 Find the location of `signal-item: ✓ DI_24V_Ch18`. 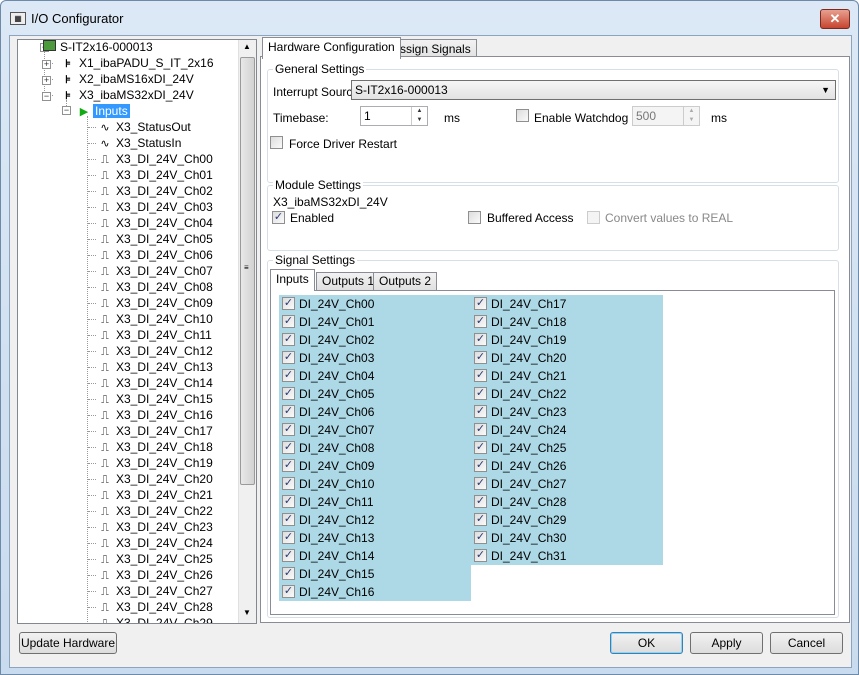

signal-item: ✓ DI_24V_Ch18 is located at coordinates (567, 322).